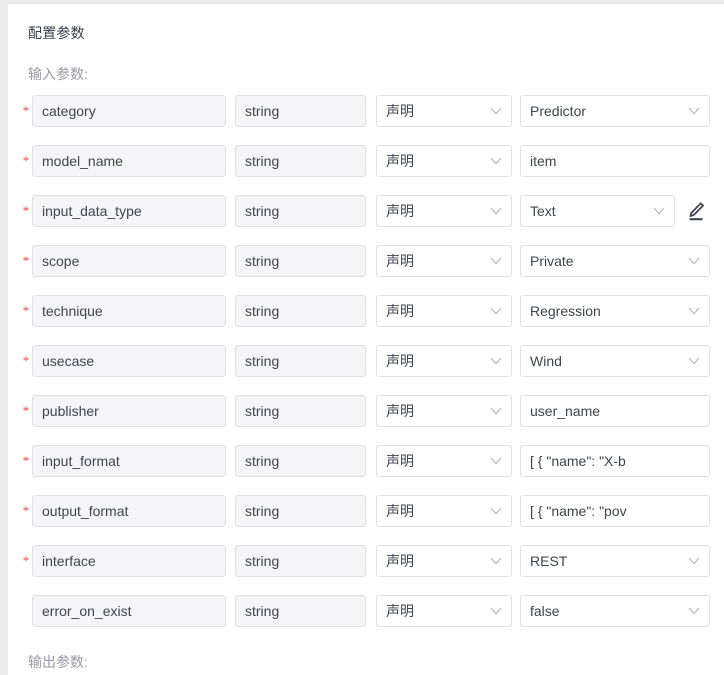 The width and height of the screenshot is (724, 675). Describe the element at coordinates (129, 461) in the screenshot. I see `param-name-input: input_format` at that location.